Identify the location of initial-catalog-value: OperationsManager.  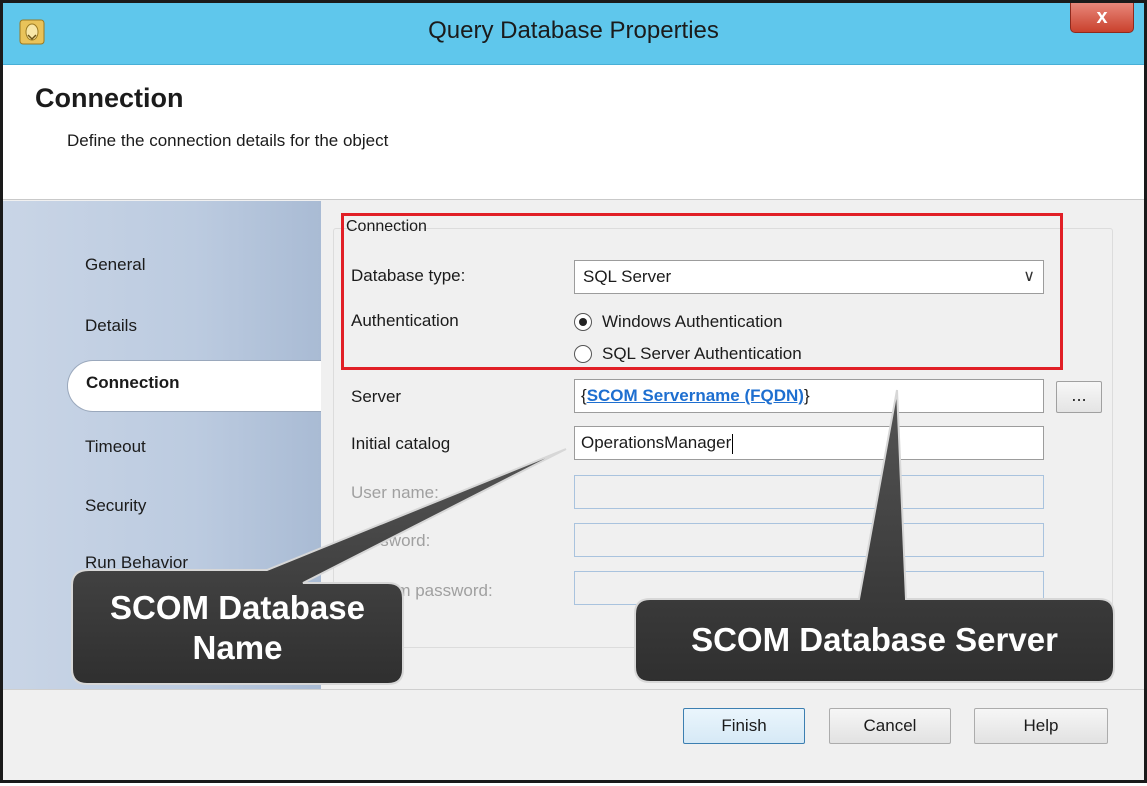
(656, 442).